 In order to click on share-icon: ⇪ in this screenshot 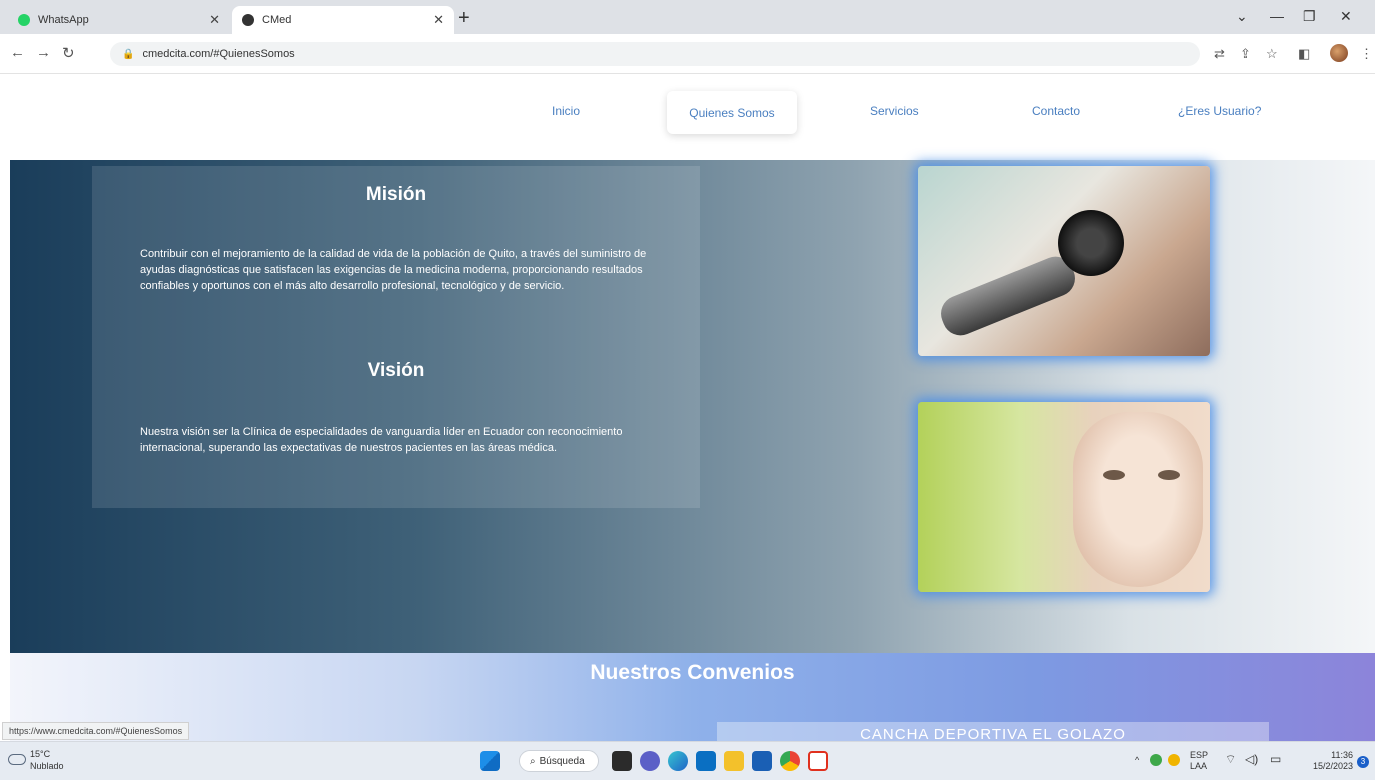, I will do `click(1245, 54)`.